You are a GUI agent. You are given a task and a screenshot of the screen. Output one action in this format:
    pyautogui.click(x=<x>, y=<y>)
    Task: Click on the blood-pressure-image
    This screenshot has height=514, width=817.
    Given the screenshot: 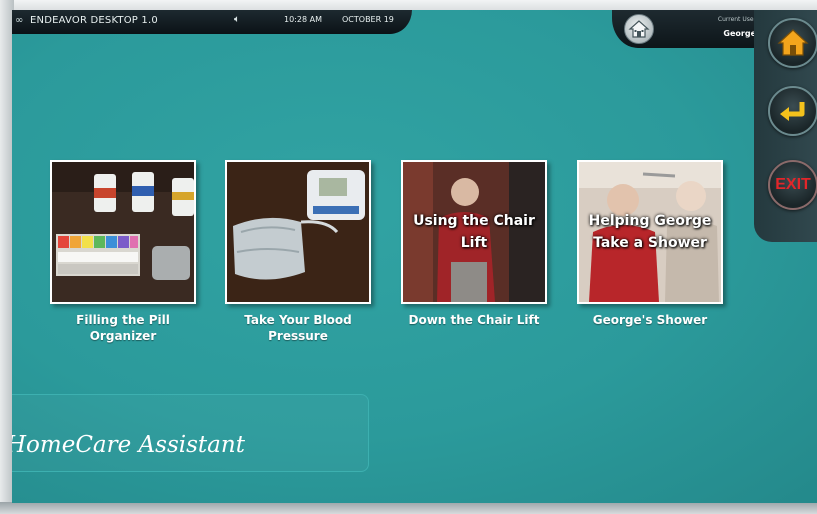 What is the action you would take?
    pyautogui.click(x=298, y=232)
    